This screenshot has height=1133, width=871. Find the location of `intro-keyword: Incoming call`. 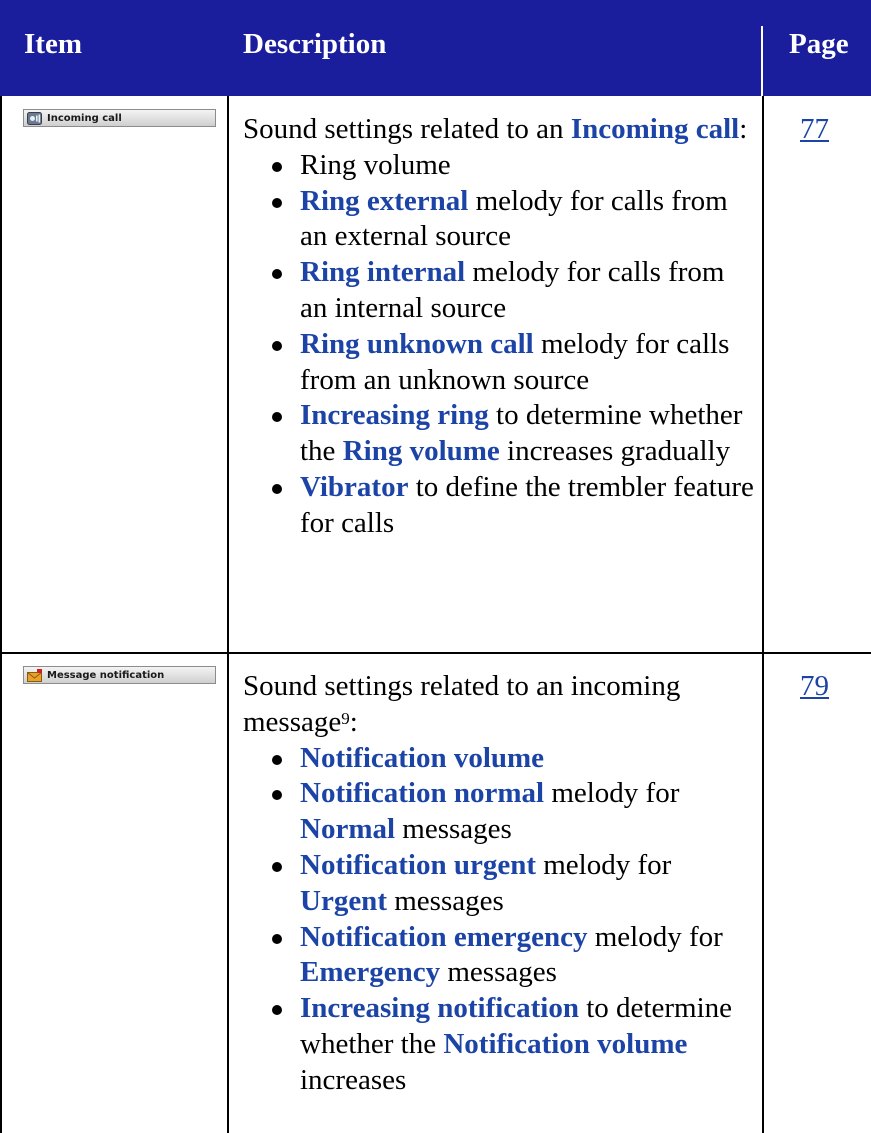

intro-keyword: Incoming call is located at coordinates (655, 129).